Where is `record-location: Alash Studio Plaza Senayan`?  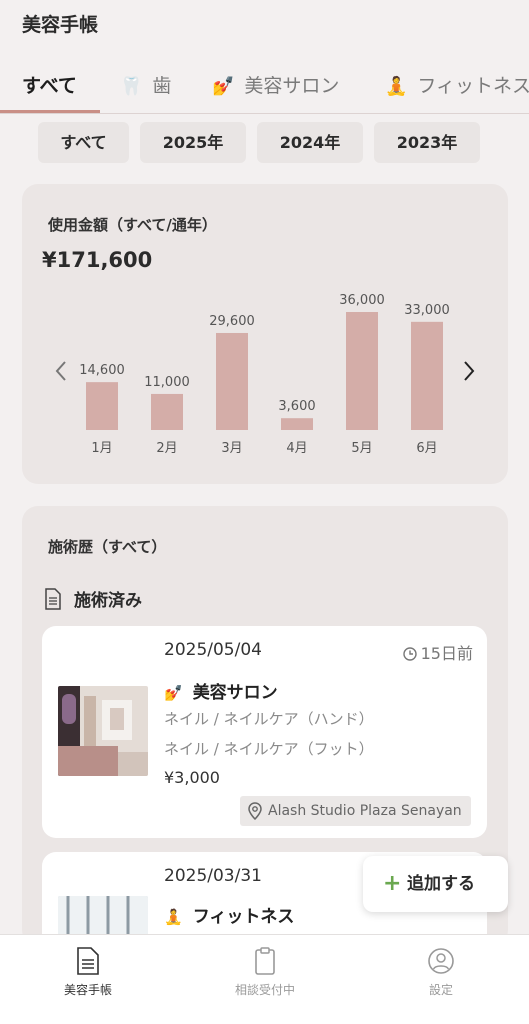 record-location: Alash Studio Plaza Senayan is located at coordinates (355, 811).